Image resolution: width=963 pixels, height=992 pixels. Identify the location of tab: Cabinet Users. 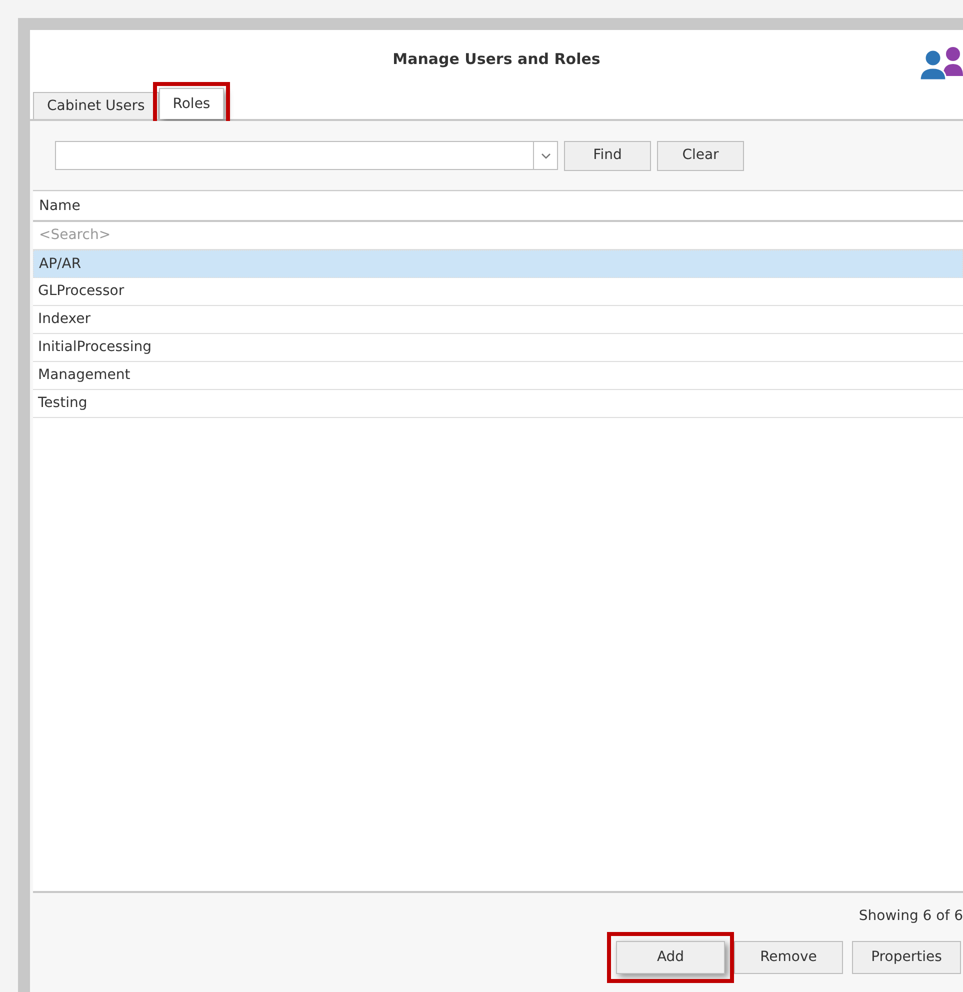
(96, 105).